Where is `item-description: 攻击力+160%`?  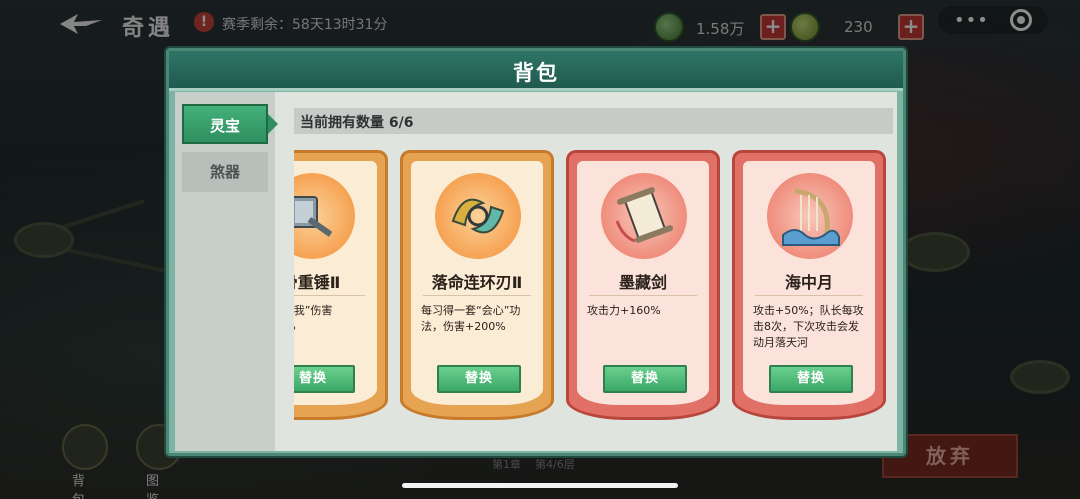
item-description: 攻击力+160% is located at coordinates (624, 310).